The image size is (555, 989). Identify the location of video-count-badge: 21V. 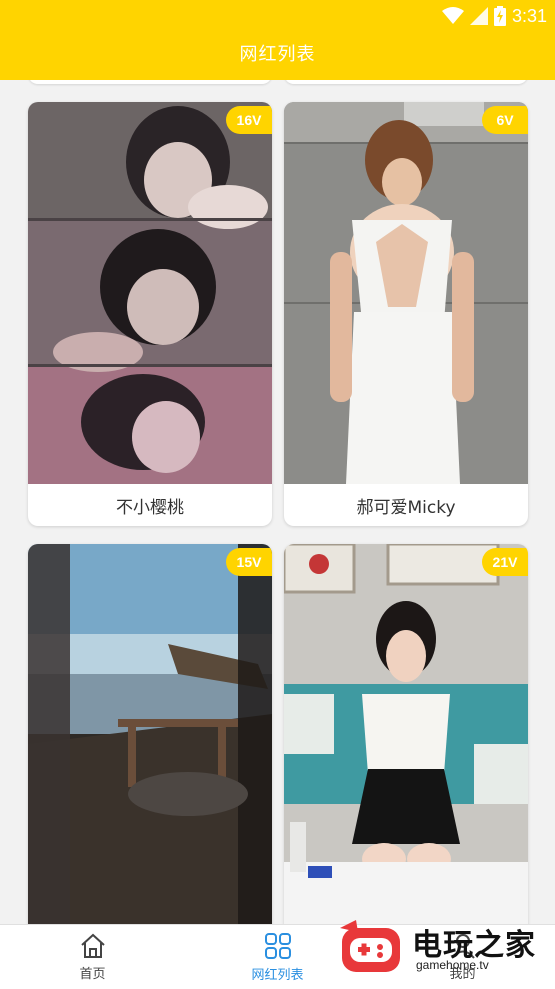
(505, 562).